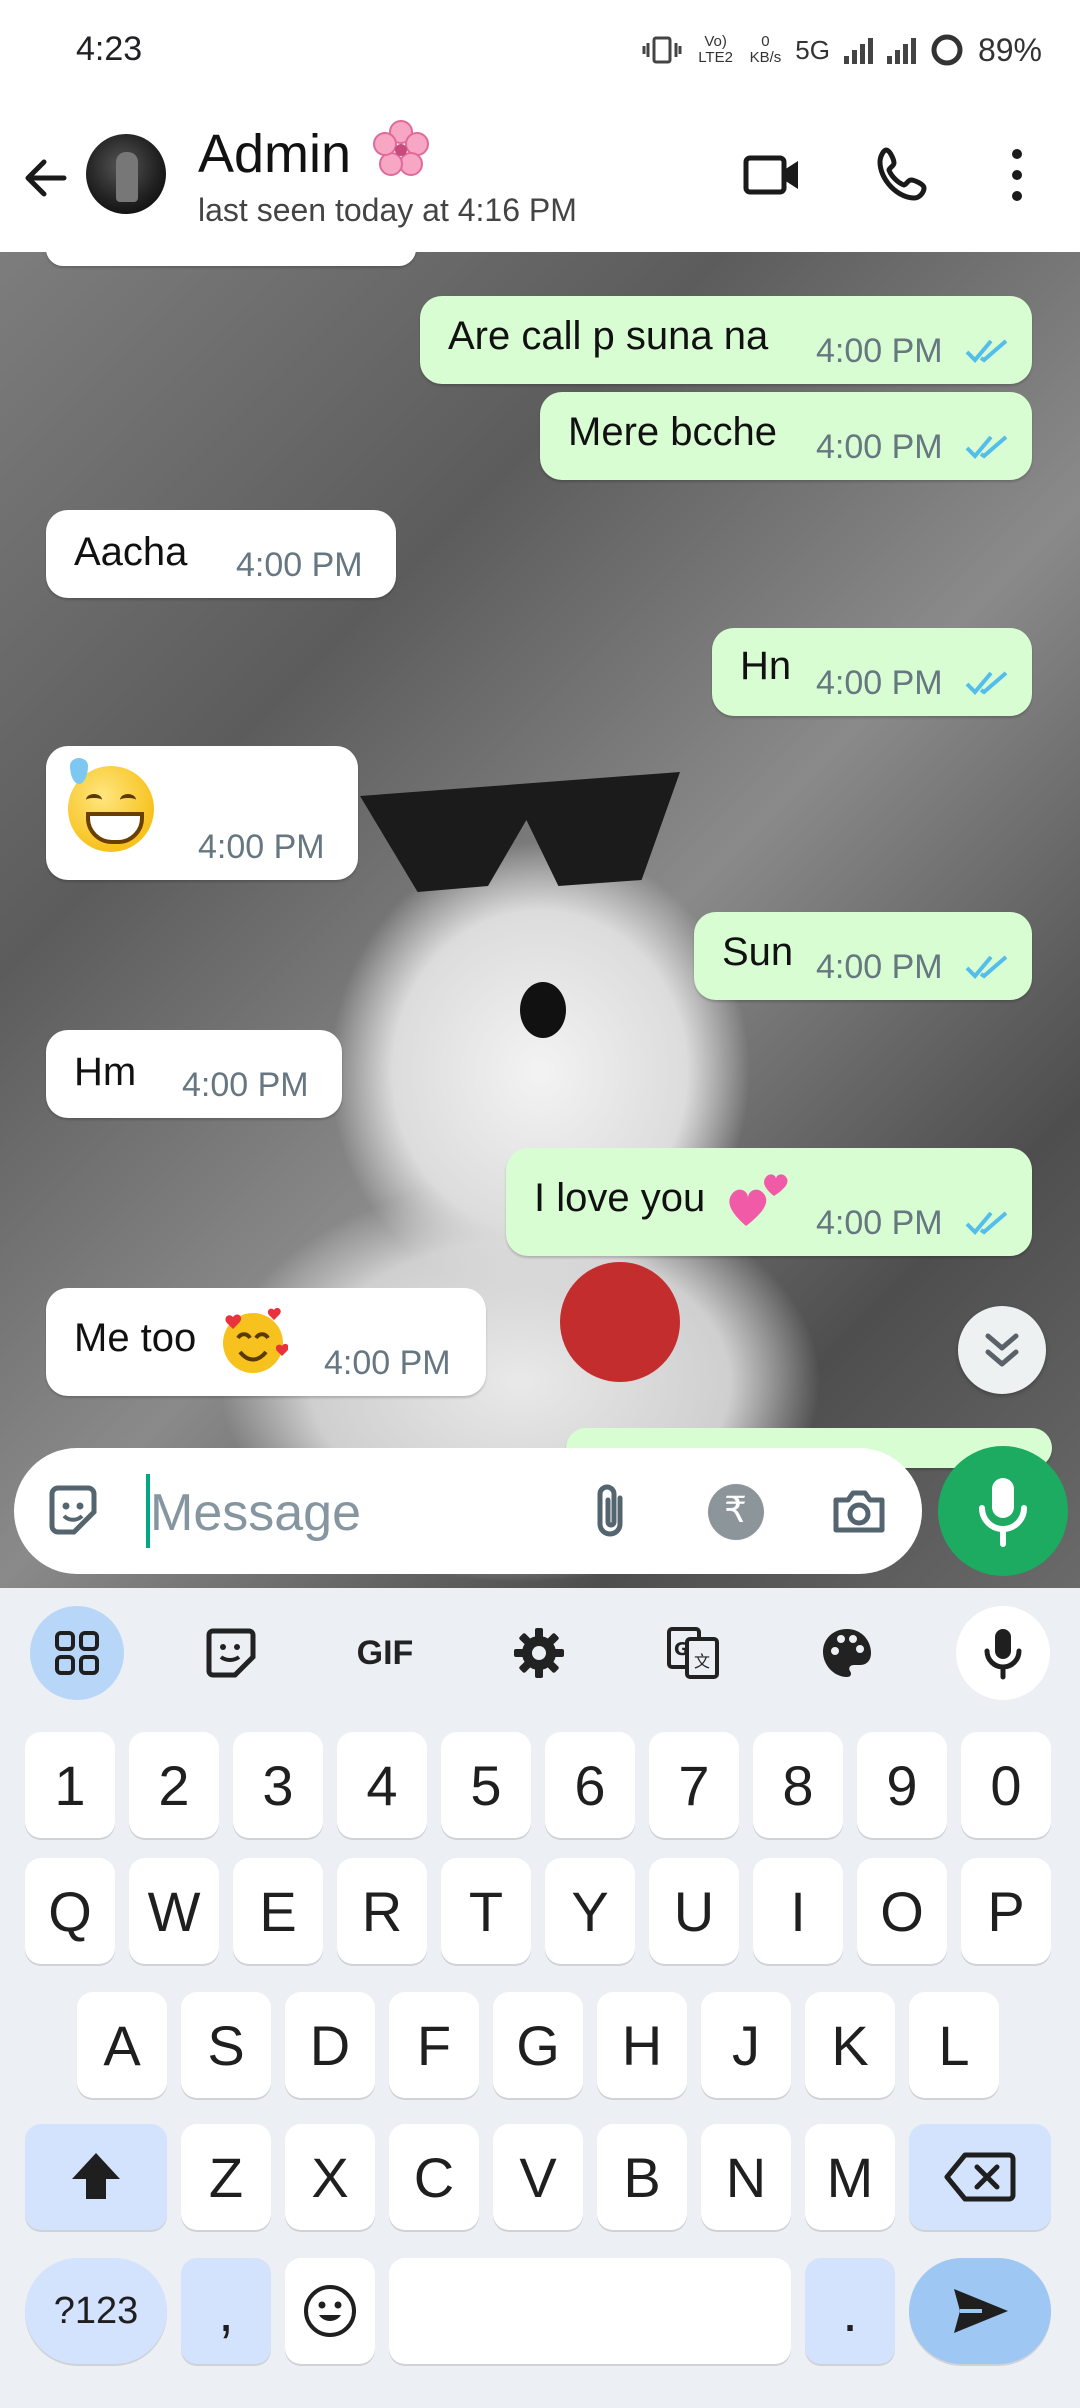 Image resolution: width=1080 pixels, height=2408 pixels. Describe the element at coordinates (954, 2045) in the screenshot. I see `key-l: L` at that location.